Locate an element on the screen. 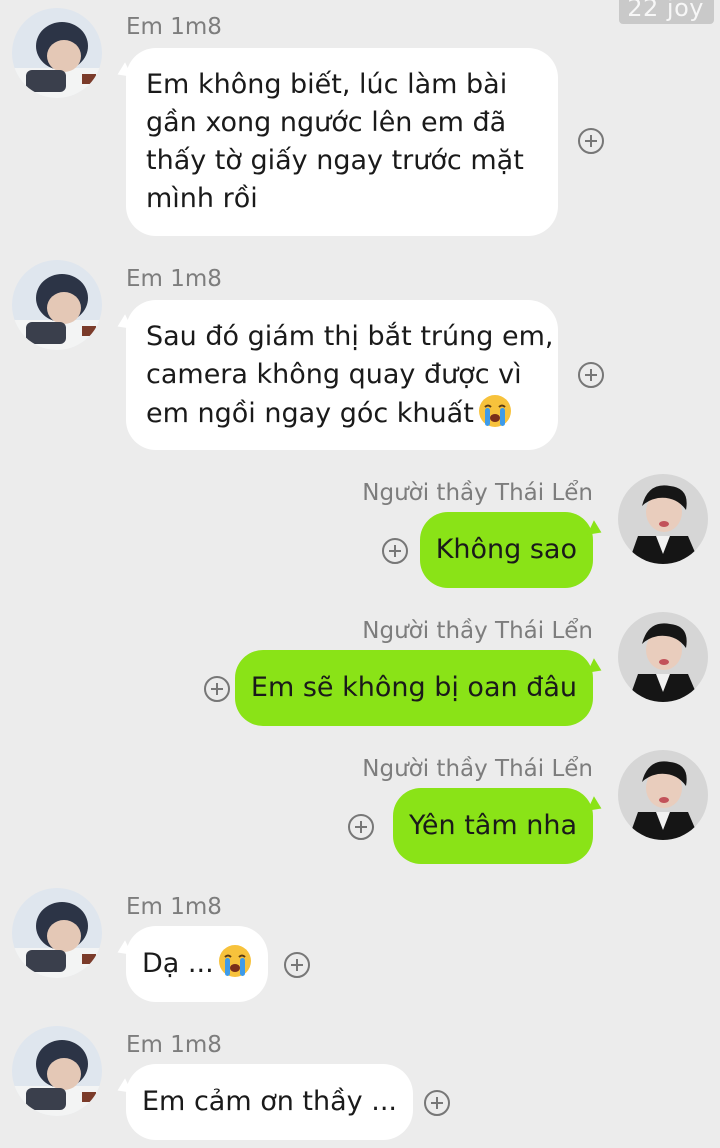 Image resolution: width=720 pixels, height=1148 pixels. message-line: Sau đó giám thị bắt trúng em, is located at coordinates (350, 336).